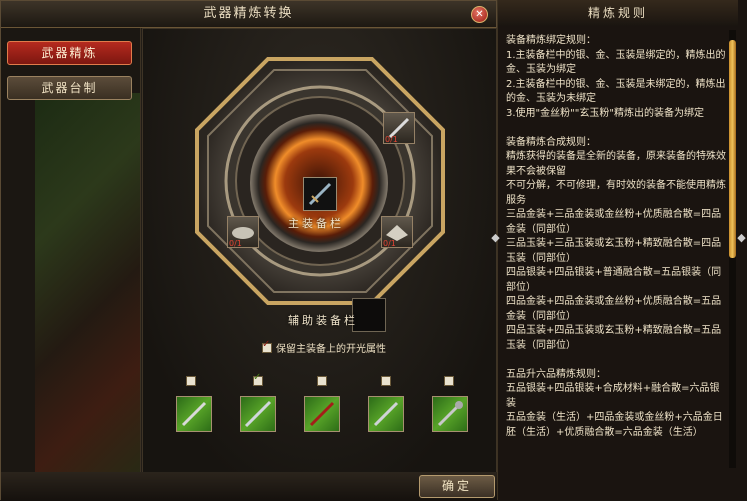 The width and height of the screenshot is (747, 501). I want to click on material-slot-top-right: 0/1, so click(399, 128).